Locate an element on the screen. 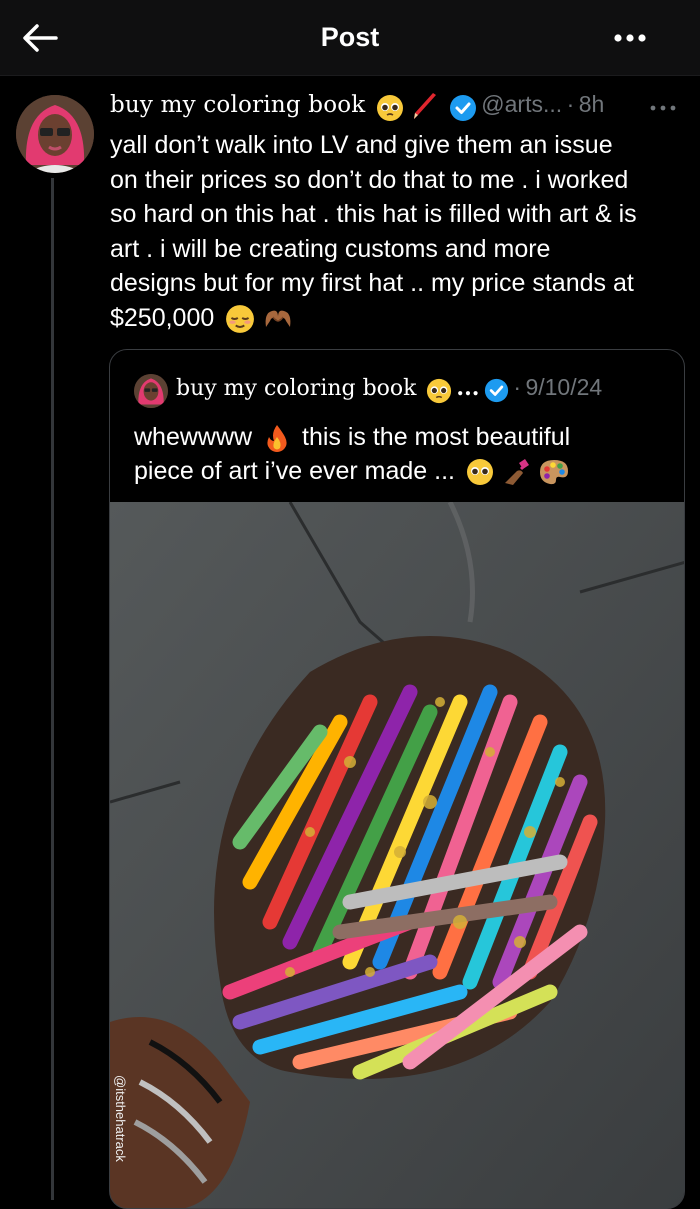 The width and height of the screenshot is (700, 1209). quoted-text-line: whewwww this is the most beautiful is located at coordinates (399, 437).